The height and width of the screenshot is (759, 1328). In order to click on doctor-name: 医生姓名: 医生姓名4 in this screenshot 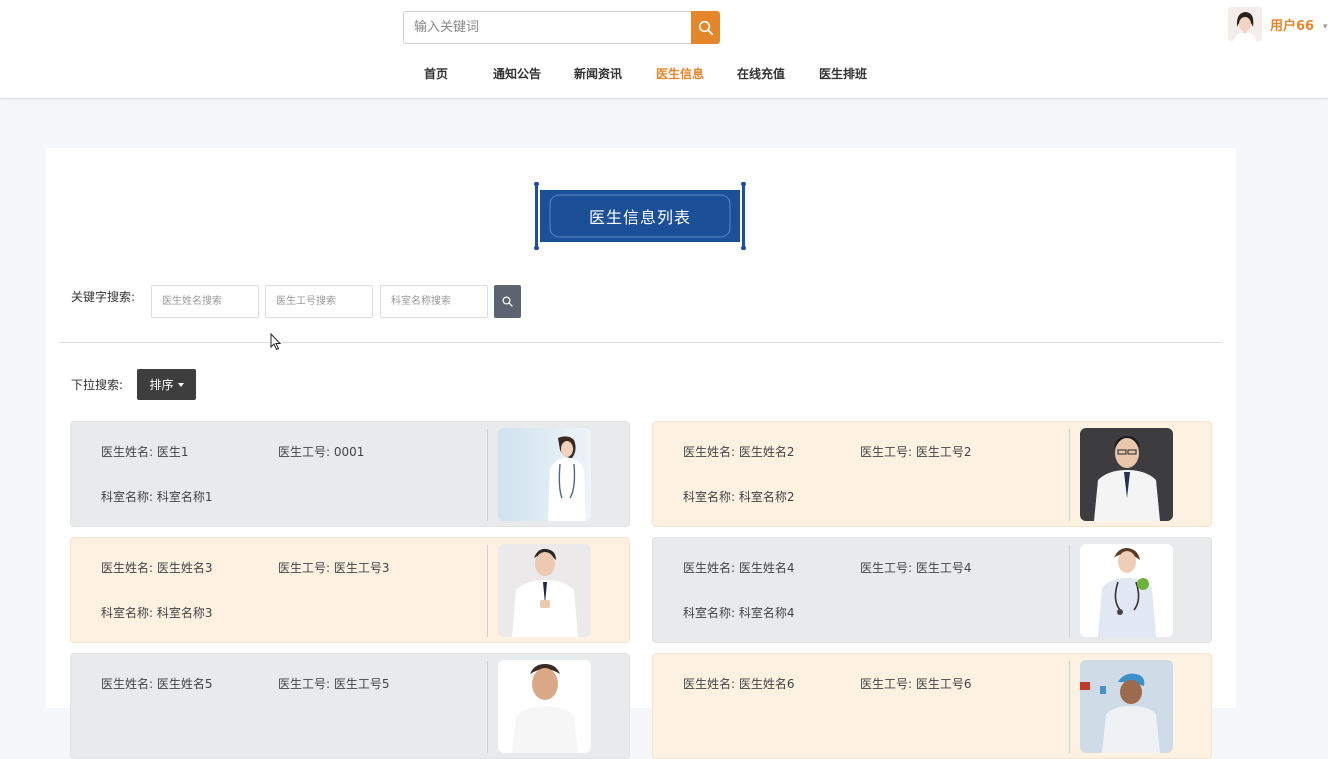, I will do `click(739, 568)`.